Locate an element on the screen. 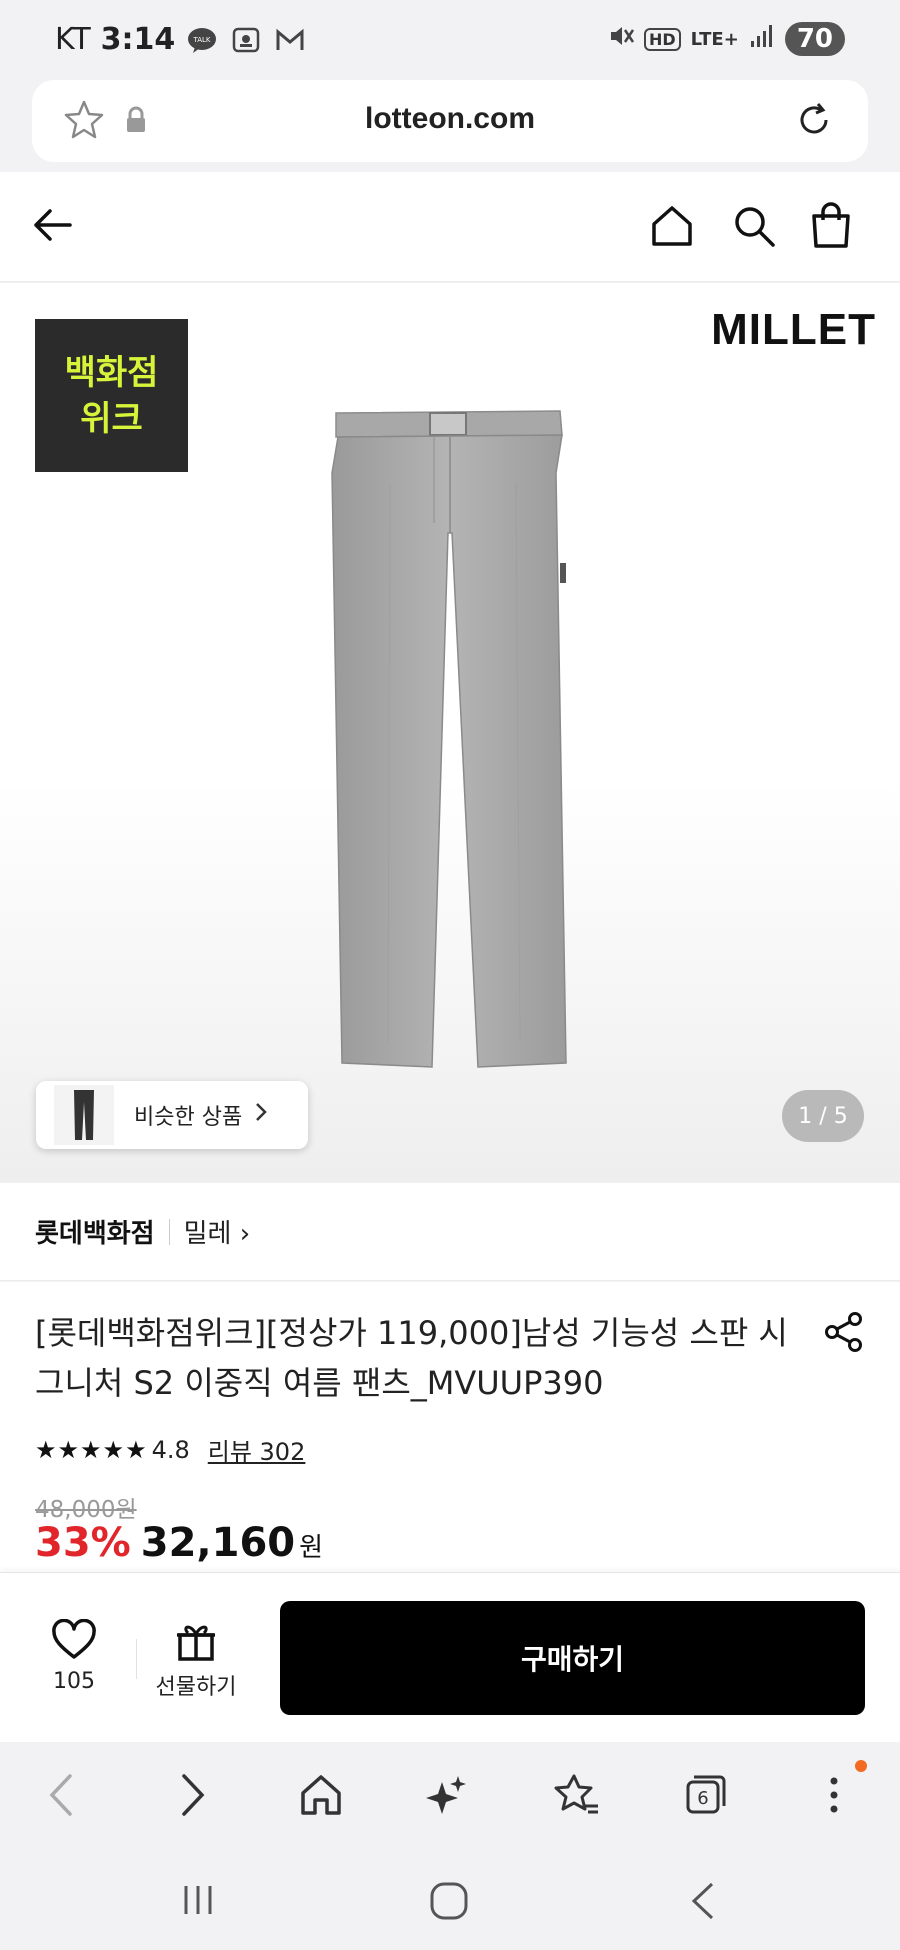 Image resolution: width=900 pixels, height=1950 pixels. system-navigation-bar is located at coordinates (450, 1901).